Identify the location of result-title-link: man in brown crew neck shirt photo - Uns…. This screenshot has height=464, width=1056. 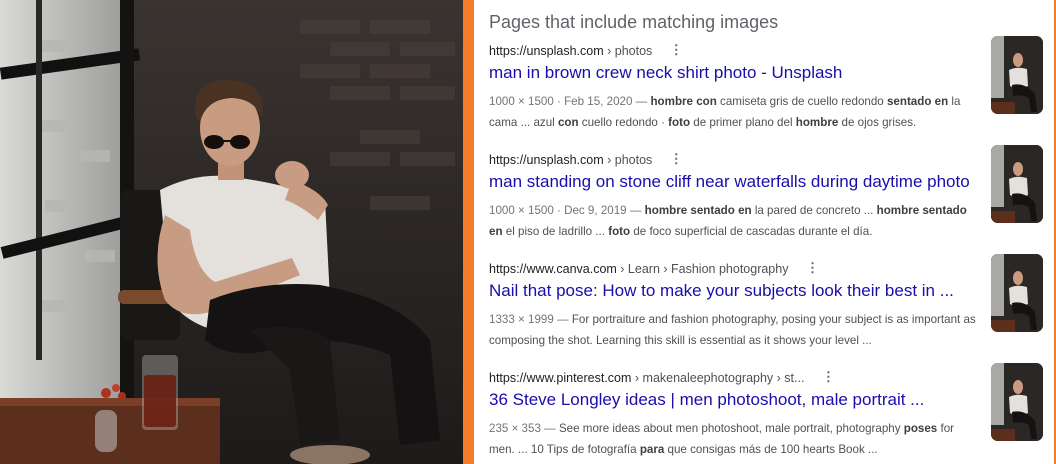
(665, 73).